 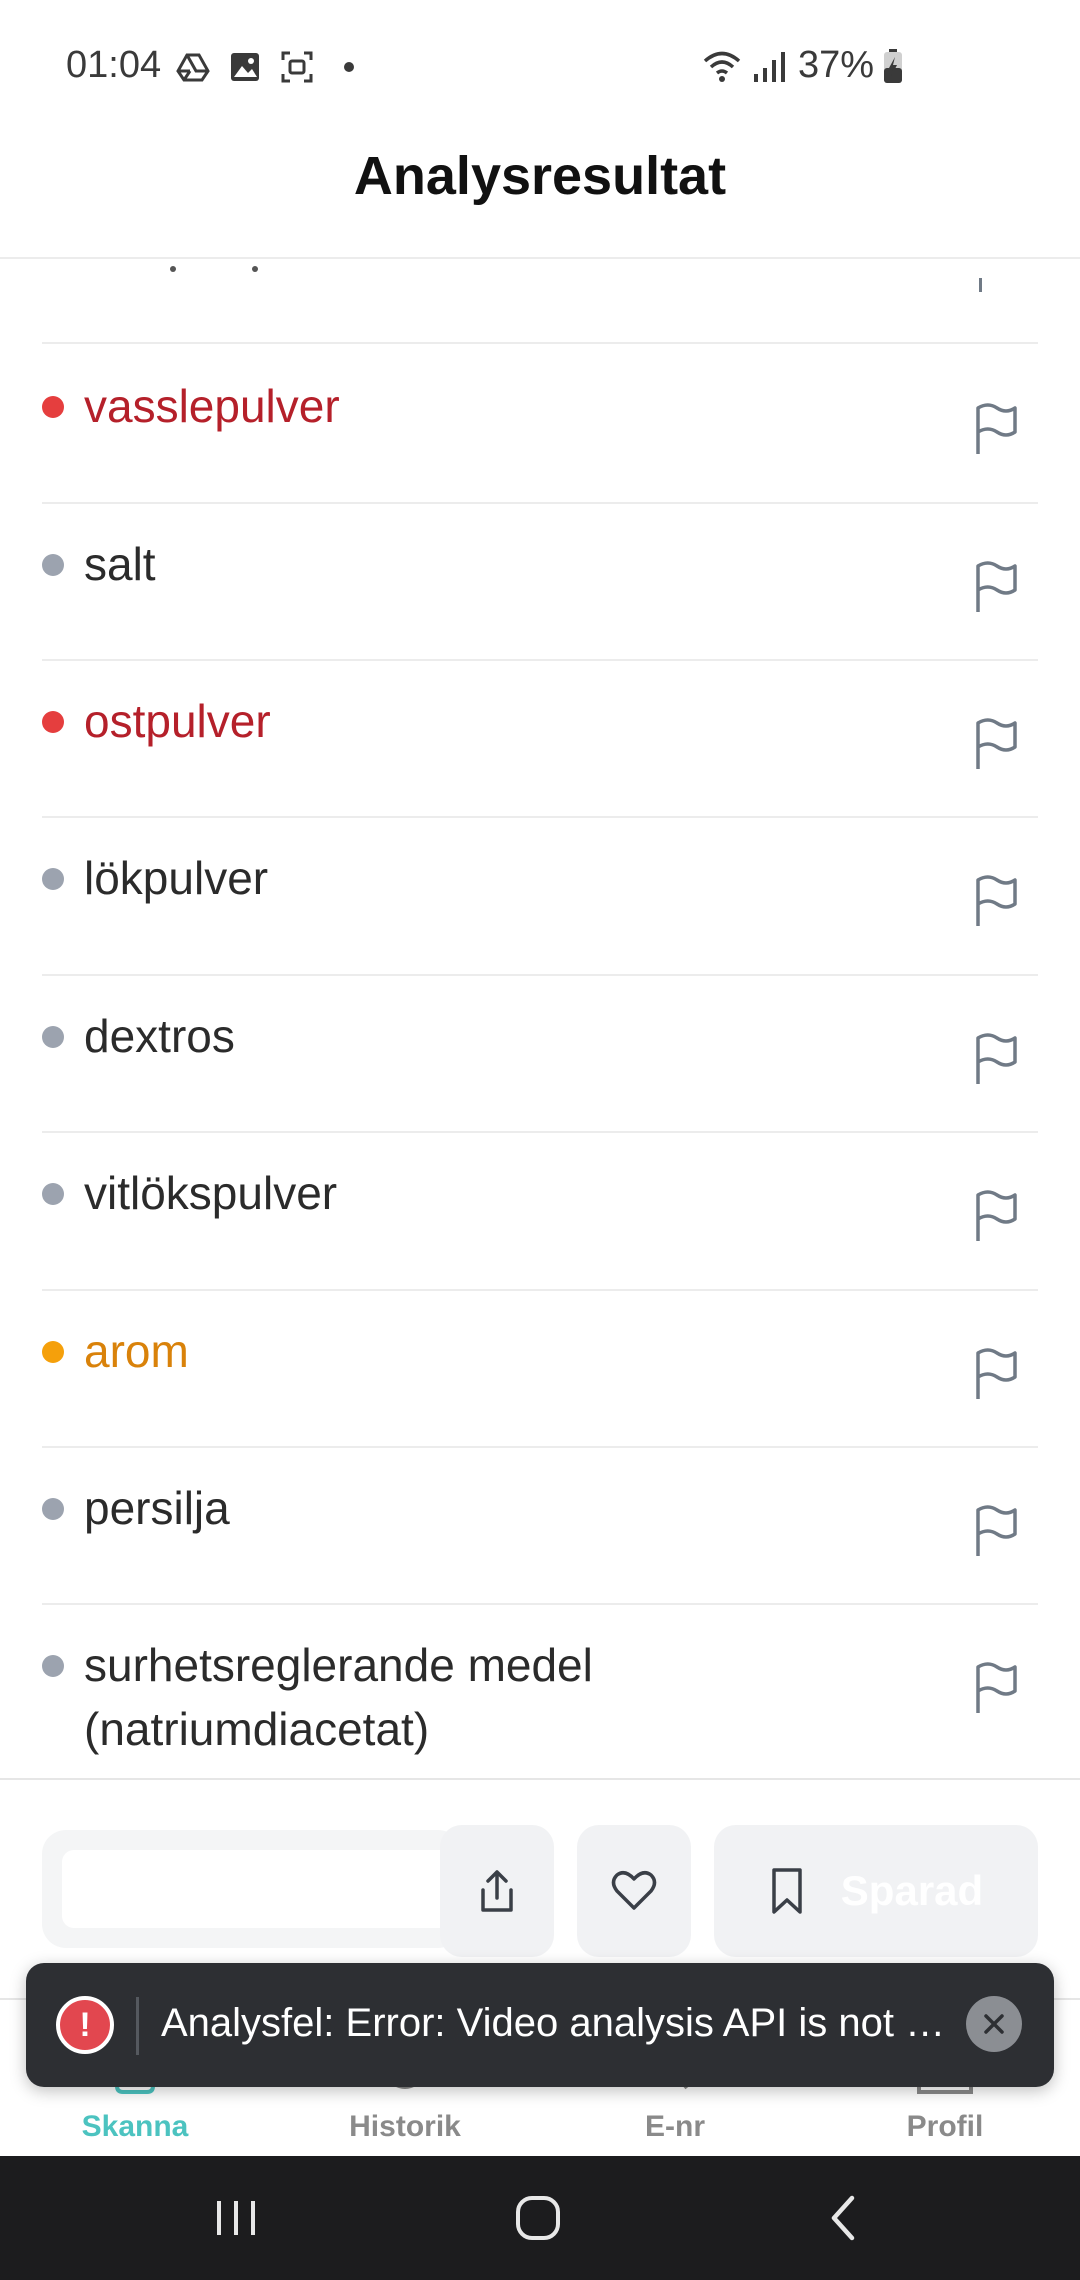 What do you see at coordinates (540, 1212) in the screenshot?
I see `list-item: vitlökspulver` at bounding box center [540, 1212].